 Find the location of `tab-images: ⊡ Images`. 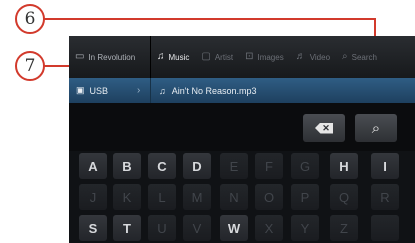

tab-images: ⊡ Images is located at coordinates (264, 57).